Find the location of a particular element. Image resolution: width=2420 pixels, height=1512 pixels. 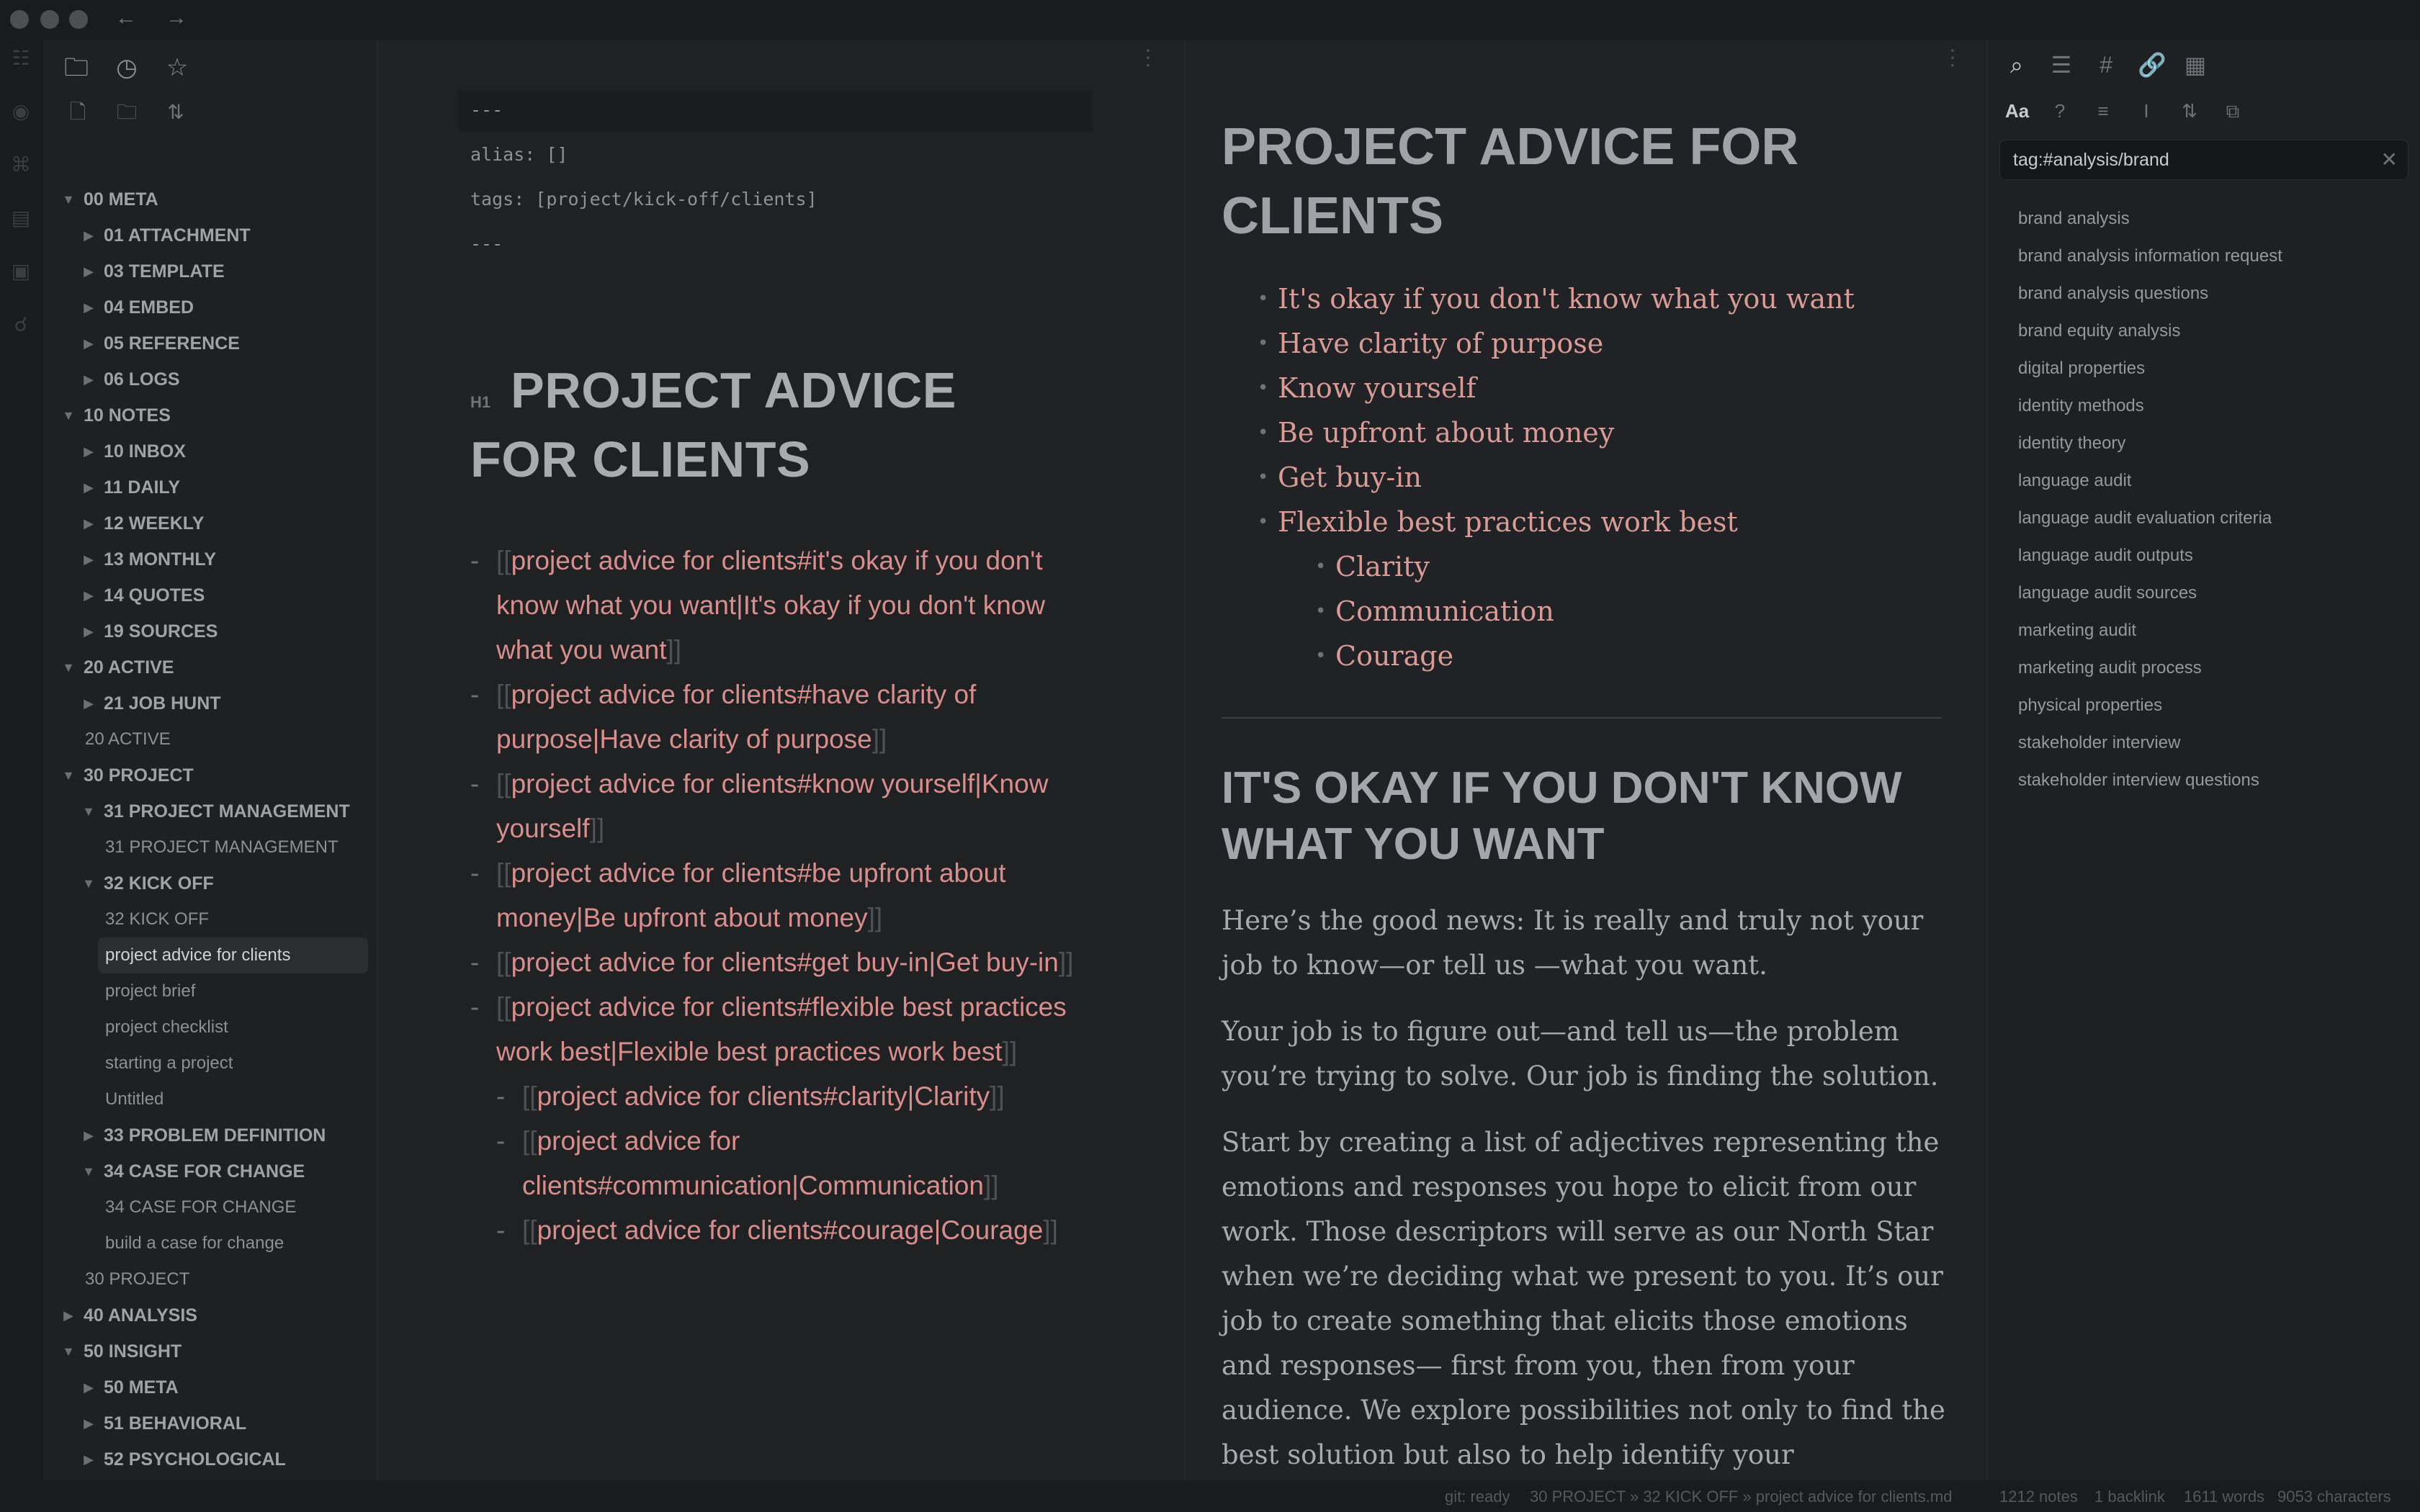

tree-folder: ▶ 06 LOGS is located at coordinates (210, 379).